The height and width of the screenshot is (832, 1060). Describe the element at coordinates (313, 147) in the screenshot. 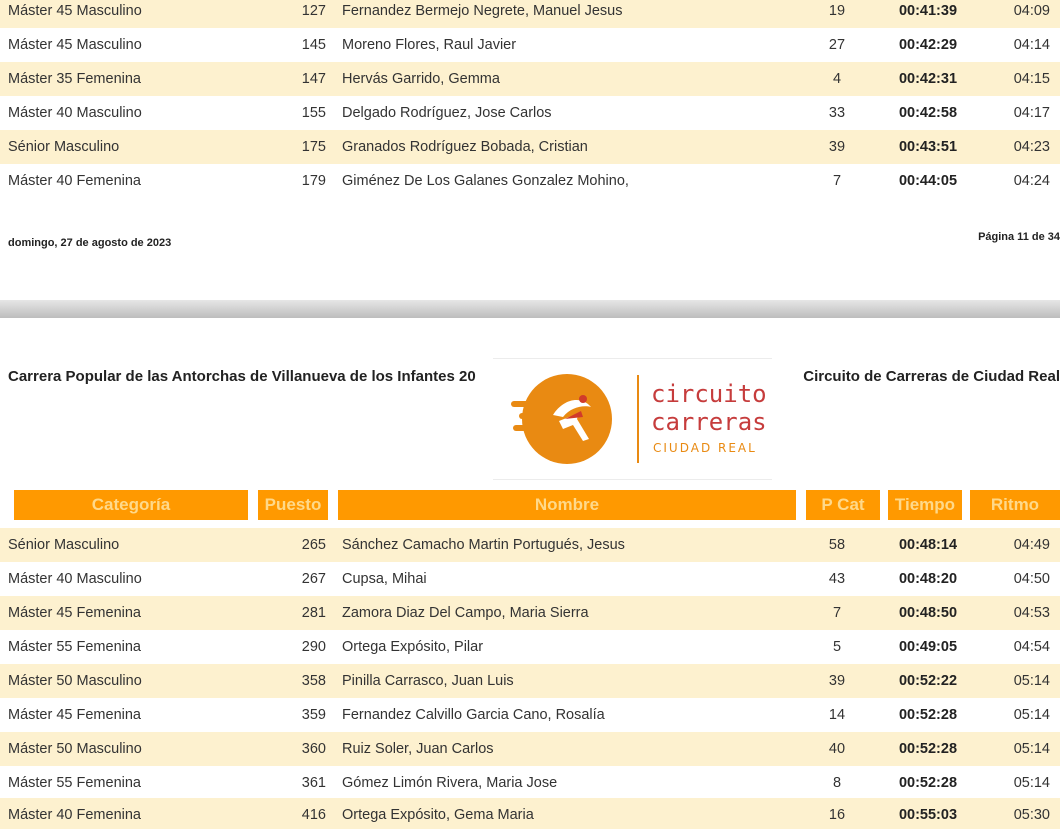

I see `puesto-cell: 175` at that location.